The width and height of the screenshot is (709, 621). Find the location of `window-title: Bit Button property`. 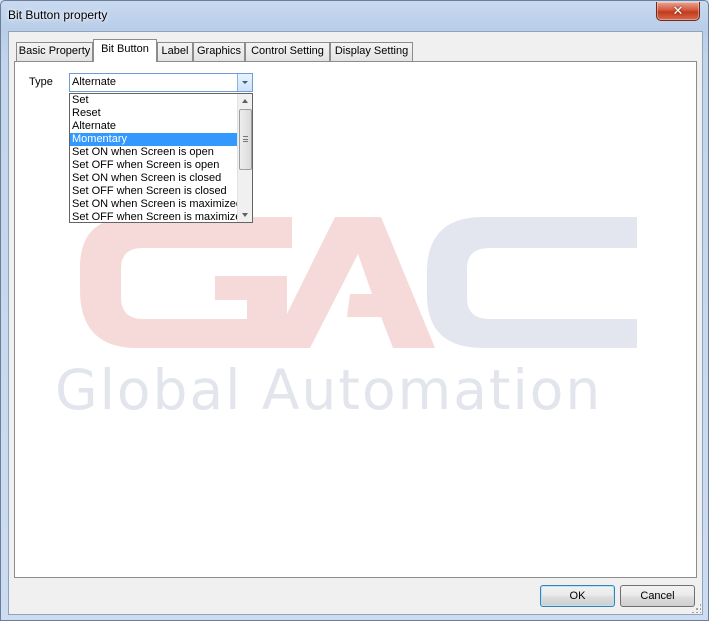

window-title: Bit Button property is located at coordinates (58, 15).